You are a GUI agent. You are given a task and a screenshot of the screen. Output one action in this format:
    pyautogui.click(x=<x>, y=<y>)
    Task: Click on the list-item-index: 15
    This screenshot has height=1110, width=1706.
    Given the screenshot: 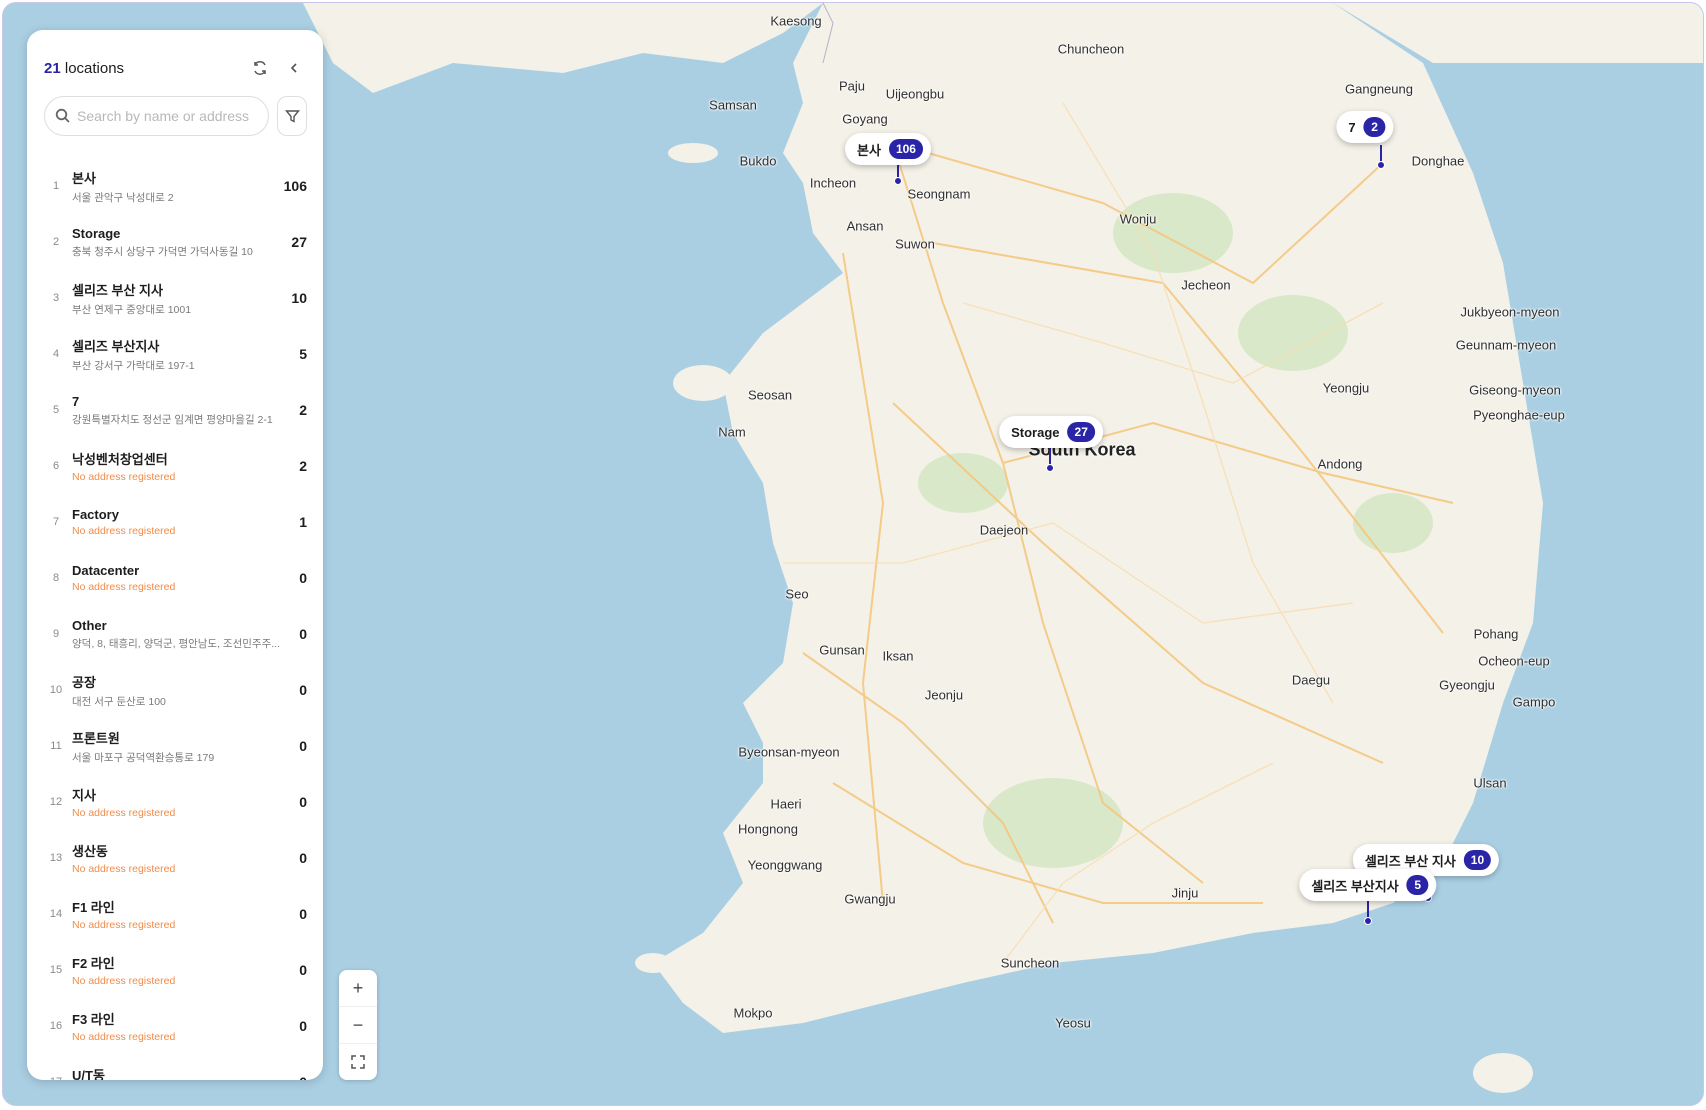 What is the action you would take?
    pyautogui.click(x=56, y=970)
    